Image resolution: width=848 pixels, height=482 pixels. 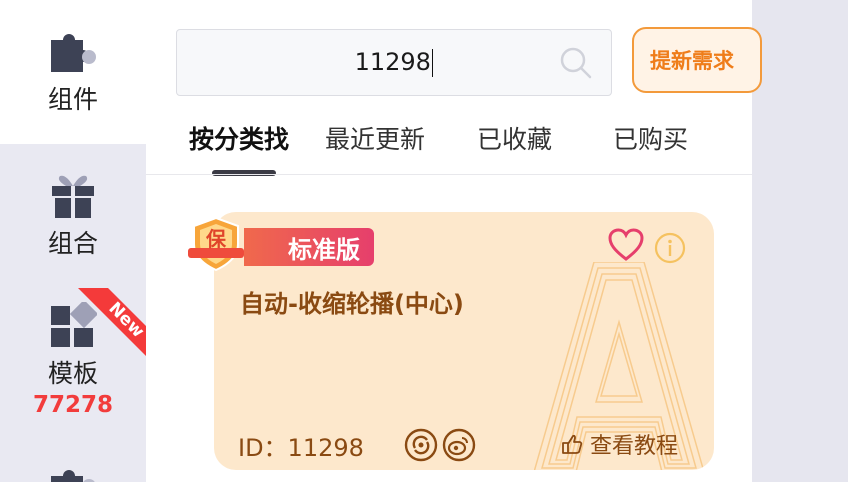 What do you see at coordinates (459, 445) in the screenshot?
I see `weibo-icon` at bounding box center [459, 445].